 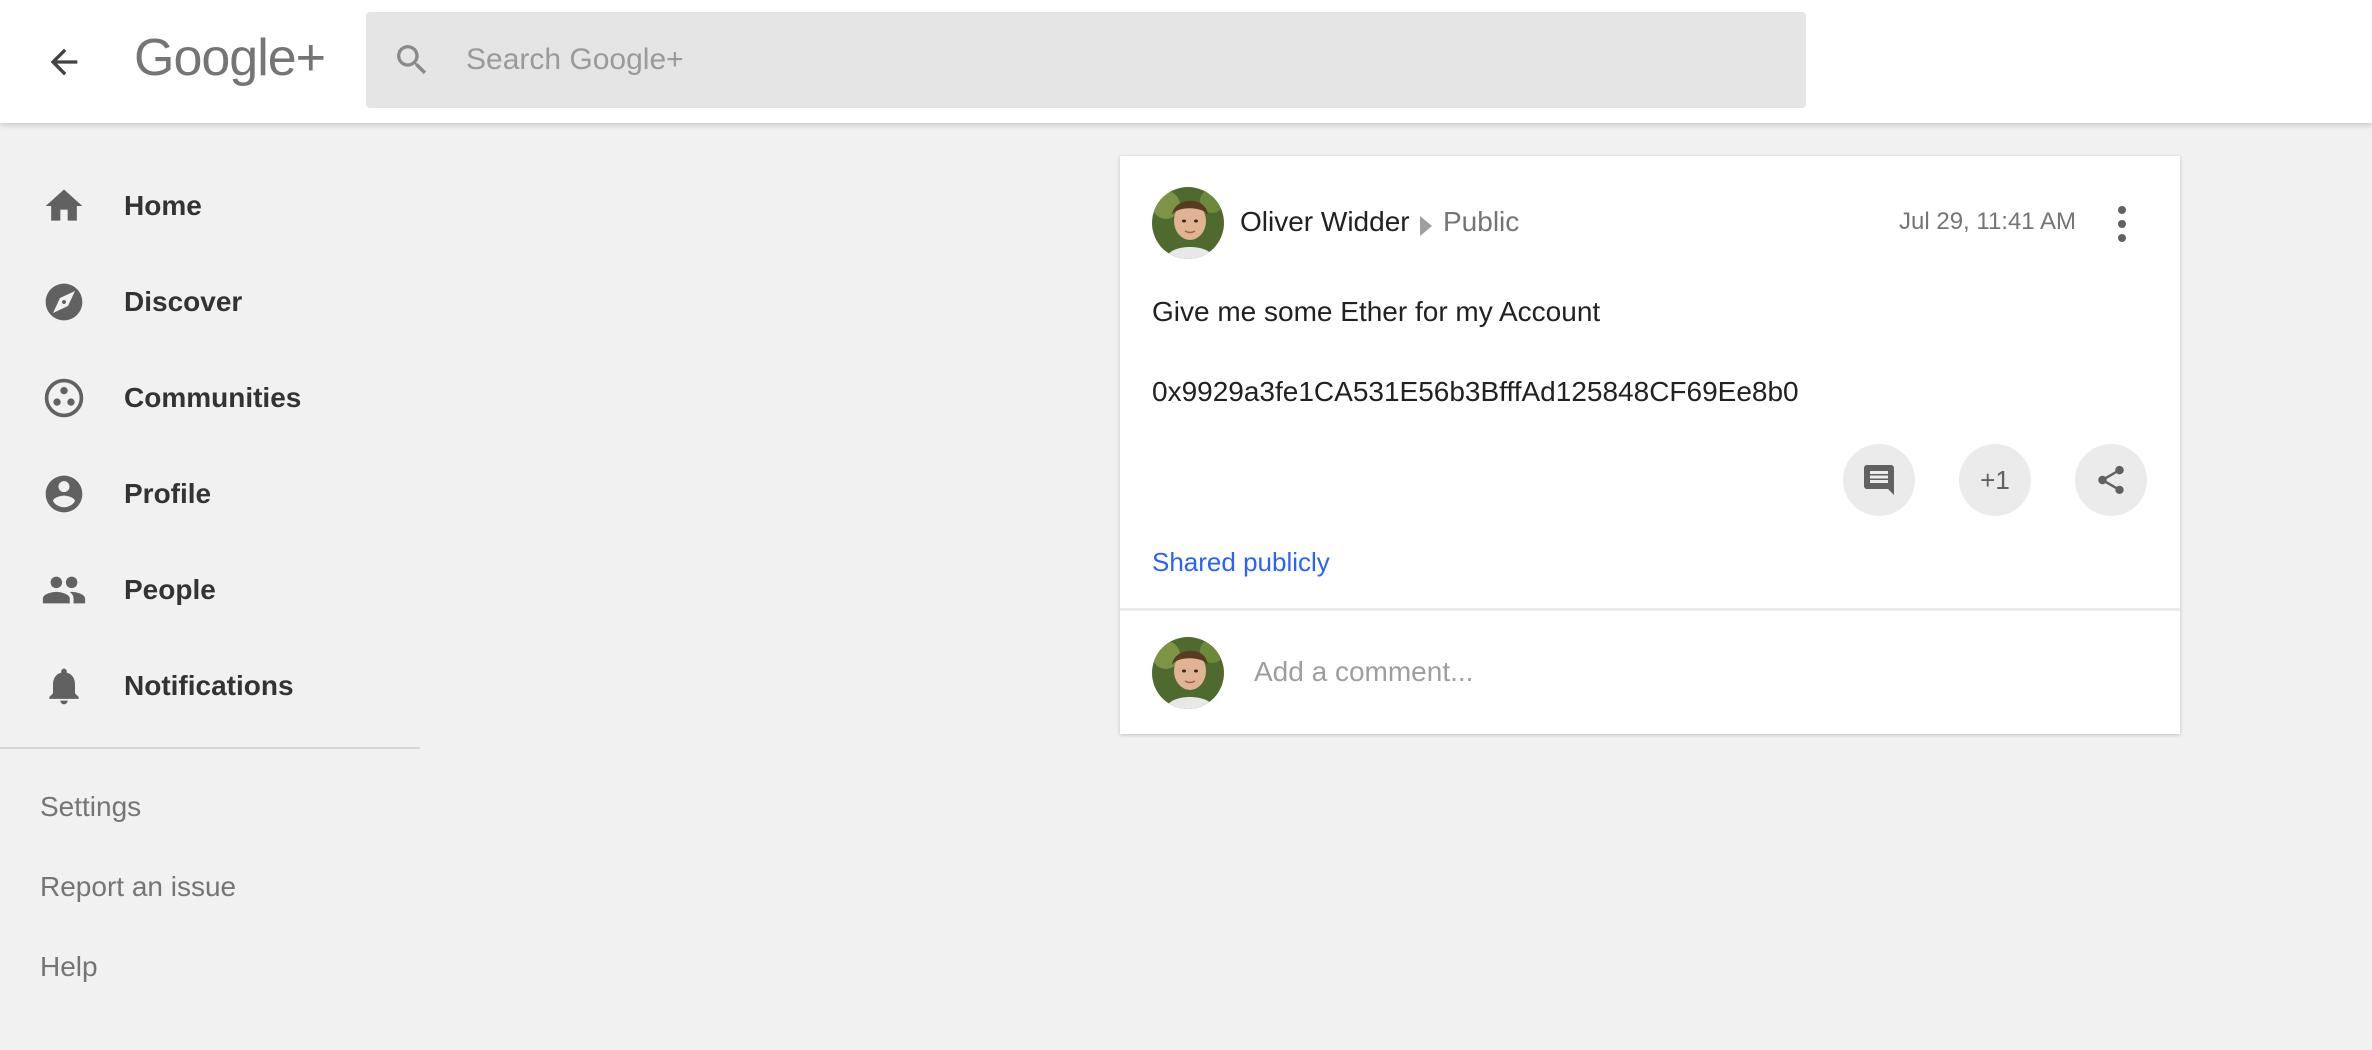 What do you see at coordinates (1188, 223) in the screenshot?
I see `author-avatar` at bounding box center [1188, 223].